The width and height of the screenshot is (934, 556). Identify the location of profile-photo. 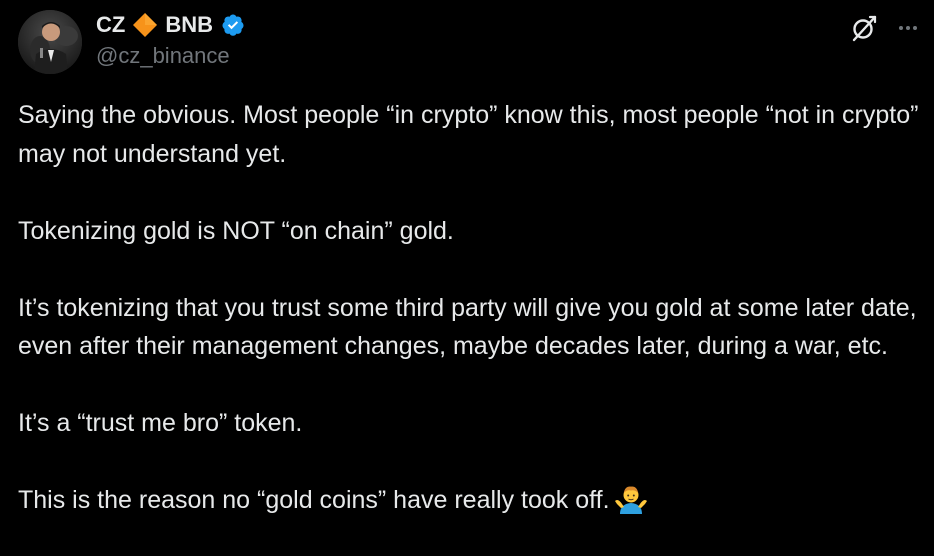
(50, 42).